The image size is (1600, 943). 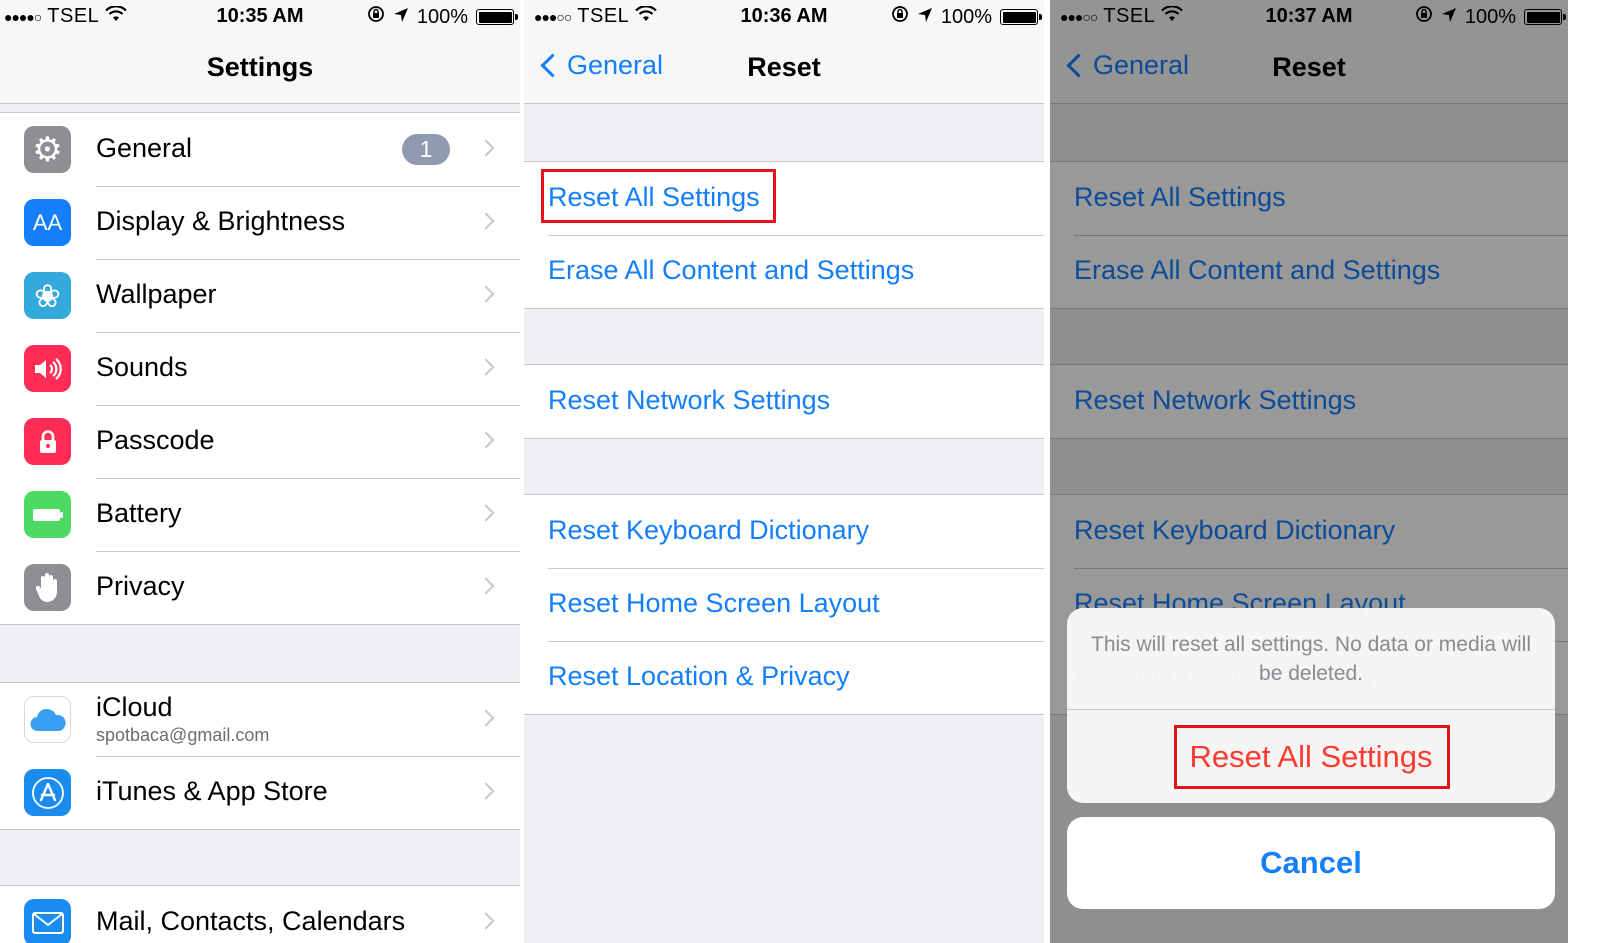 What do you see at coordinates (699, 676) in the screenshot?
I see `reset-item-label: Reset Location & Privacy` at bounding box center [699, 676].